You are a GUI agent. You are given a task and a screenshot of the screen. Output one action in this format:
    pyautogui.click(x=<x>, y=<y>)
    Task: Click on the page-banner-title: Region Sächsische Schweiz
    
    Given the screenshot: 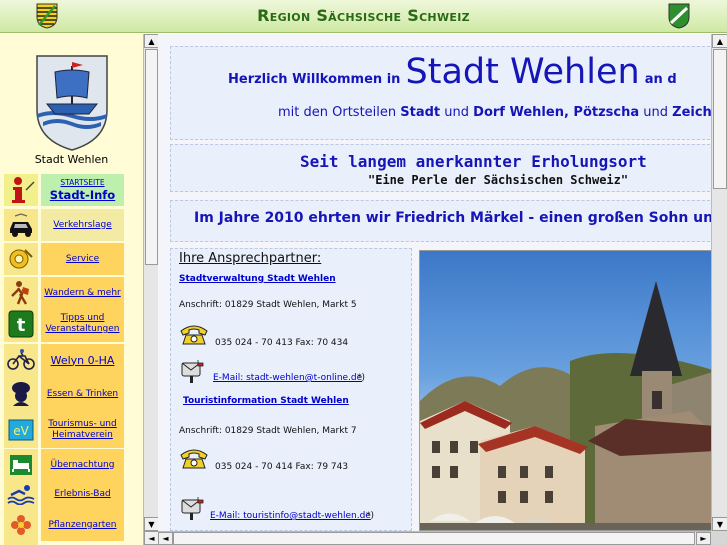 What is the action you would take?
    pyautogui.click(x=363, y=15)
    